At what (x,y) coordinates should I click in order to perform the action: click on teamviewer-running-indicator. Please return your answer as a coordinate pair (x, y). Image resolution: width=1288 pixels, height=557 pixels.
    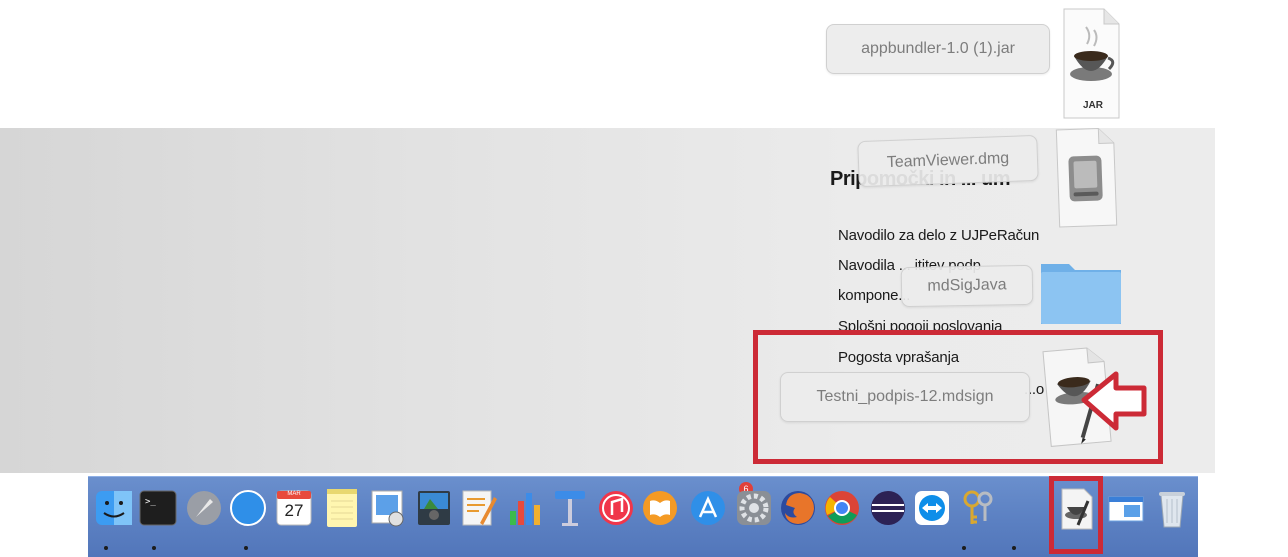
    Looking at the image, I should click on (964, 548).